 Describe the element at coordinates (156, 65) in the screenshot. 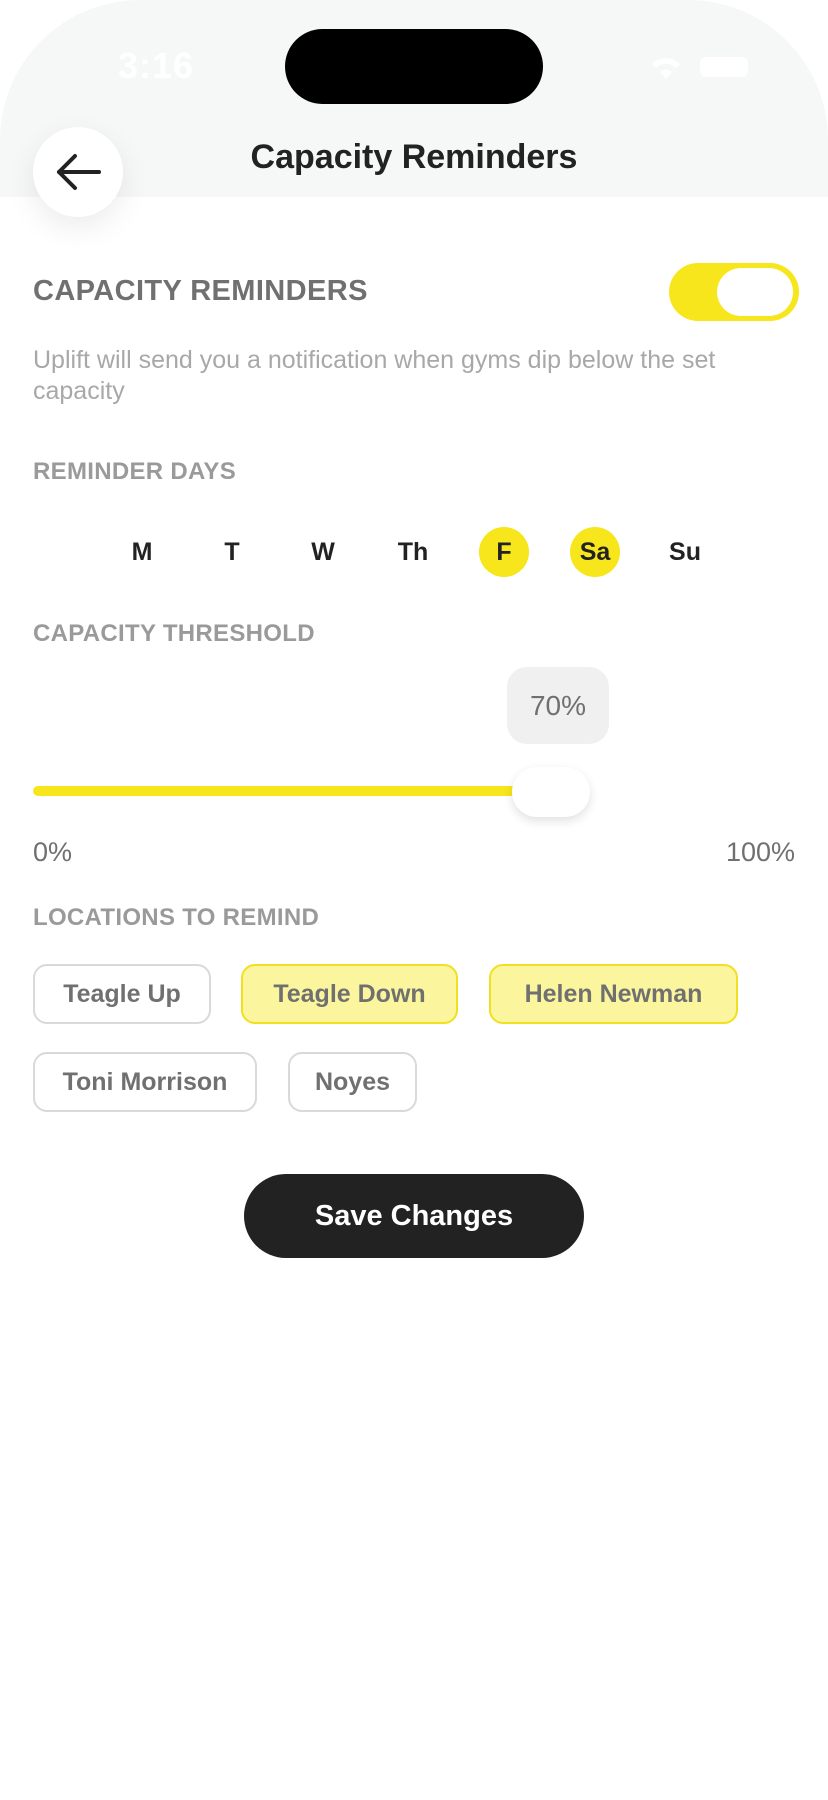

I see `status-time: 3:16` at that location.